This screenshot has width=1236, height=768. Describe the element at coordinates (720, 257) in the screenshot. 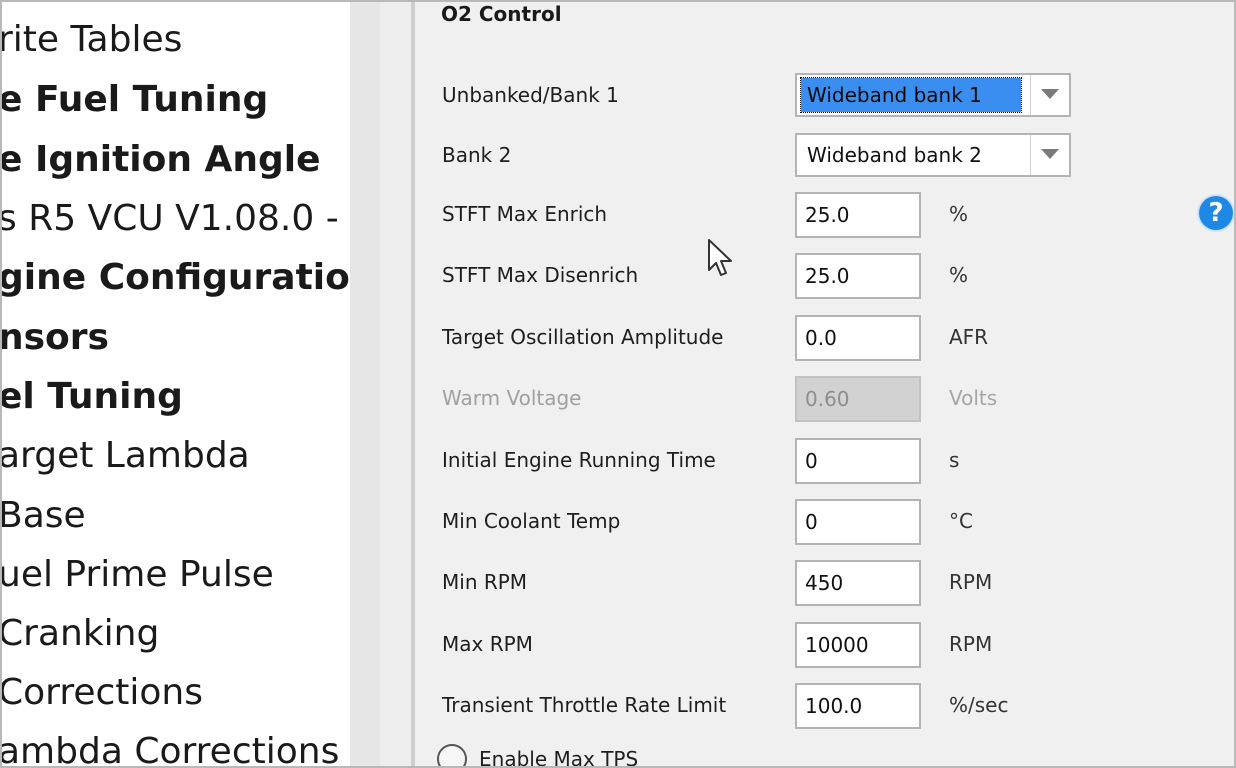

I see `mouse-cursor-icon` at that location.